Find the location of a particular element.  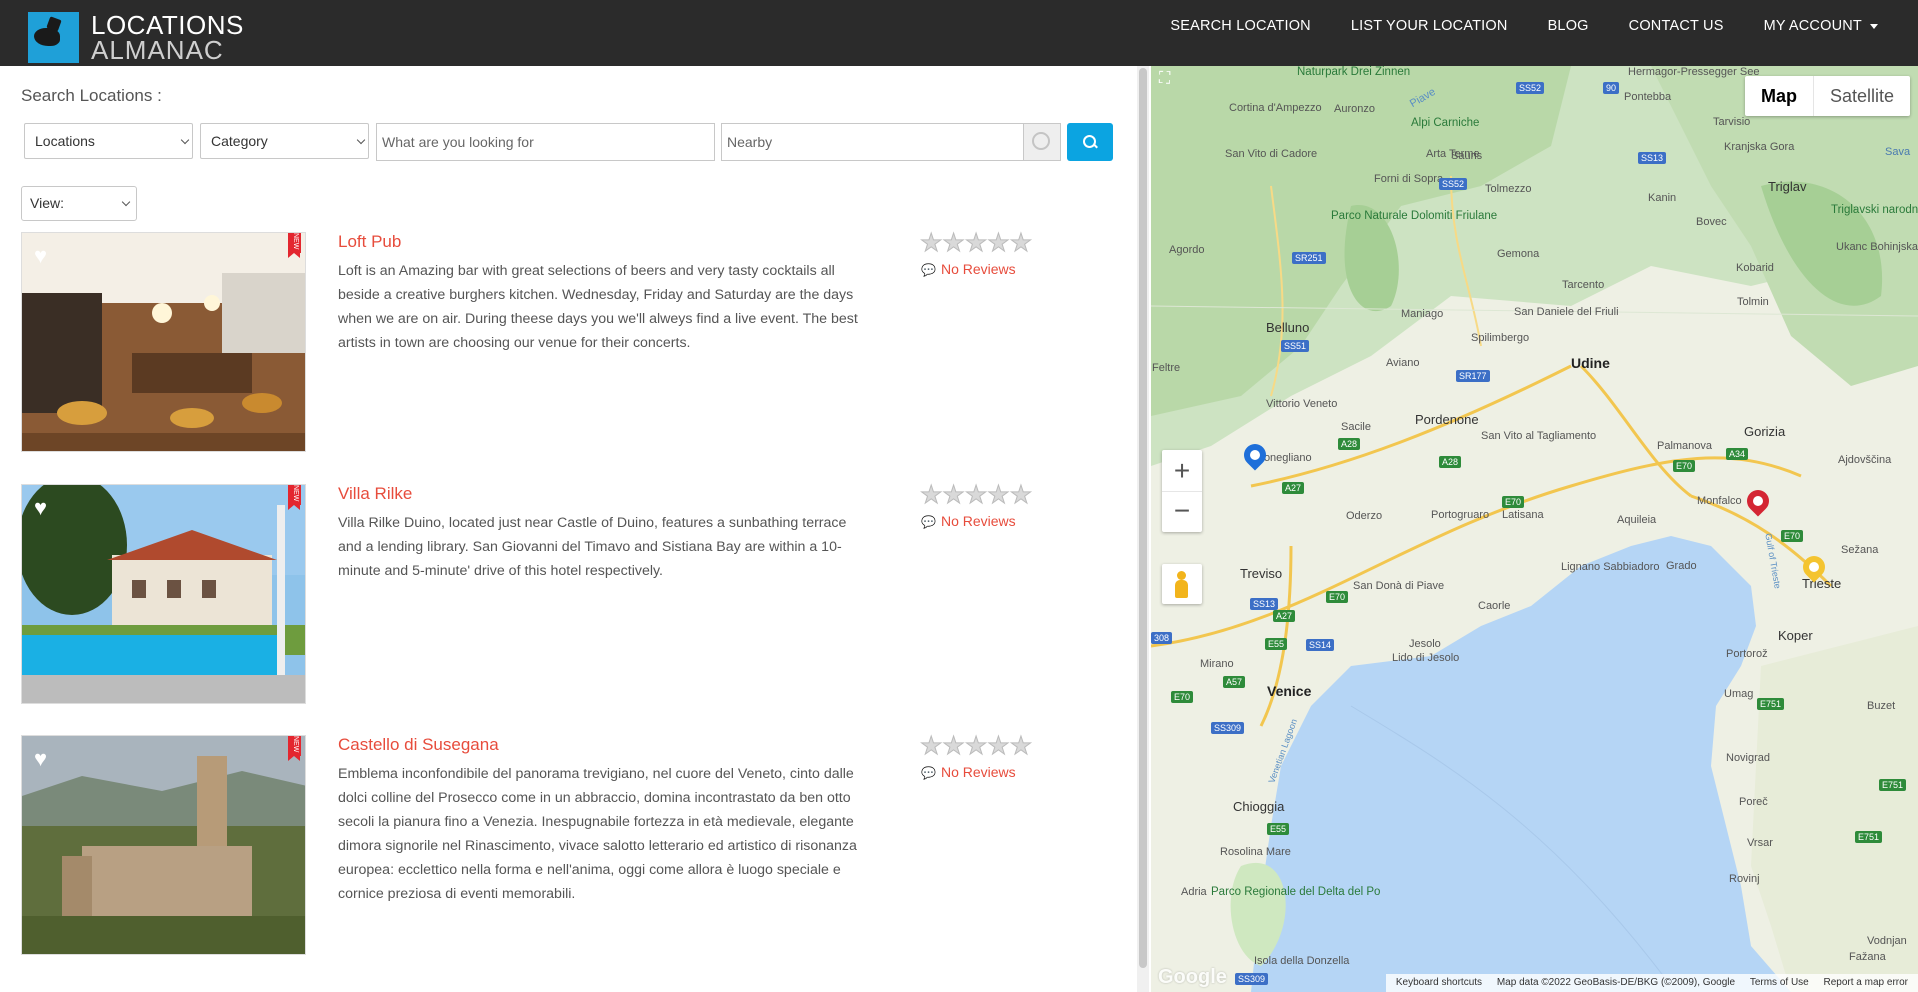

map-label: Sacile is located at coordinates (1356, 427).